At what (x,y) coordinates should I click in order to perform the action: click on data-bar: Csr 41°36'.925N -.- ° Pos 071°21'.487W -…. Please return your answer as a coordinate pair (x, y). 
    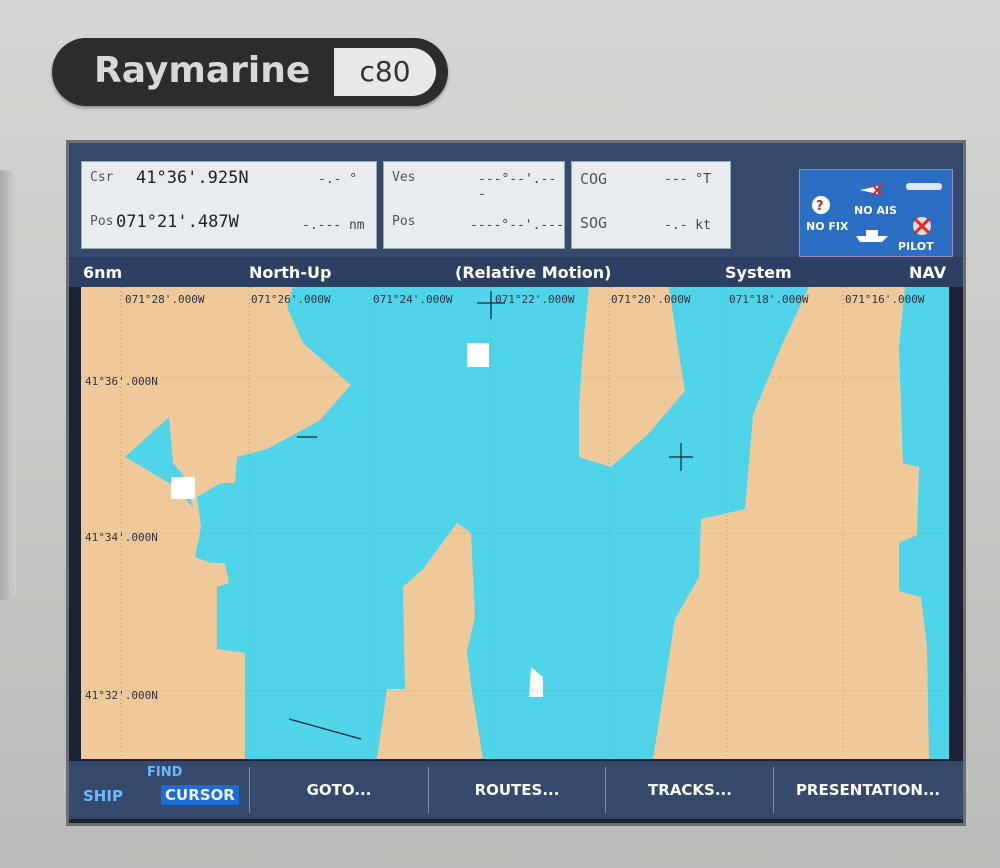
    Looking at the image, I should click on (516, 200).